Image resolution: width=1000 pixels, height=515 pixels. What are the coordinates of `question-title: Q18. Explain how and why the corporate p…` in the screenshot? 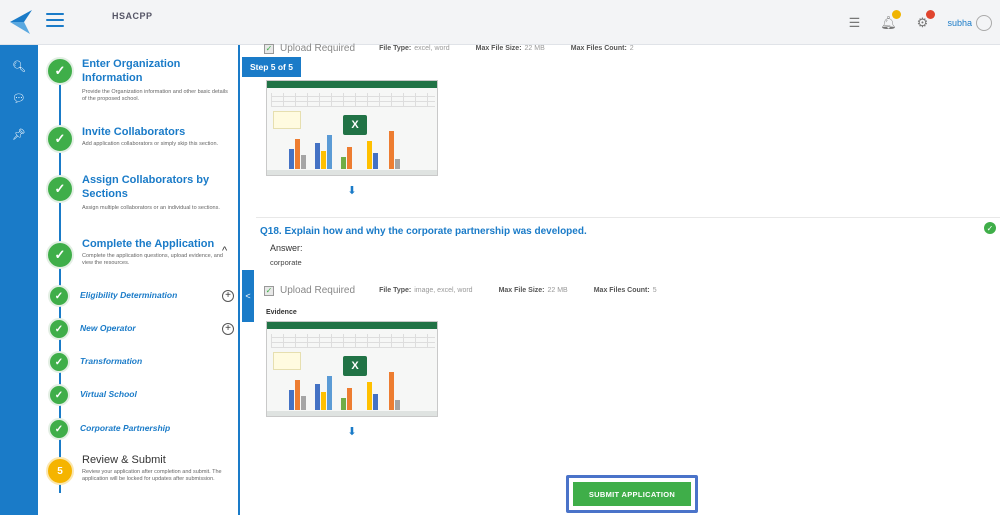 It's located at (423, 231).